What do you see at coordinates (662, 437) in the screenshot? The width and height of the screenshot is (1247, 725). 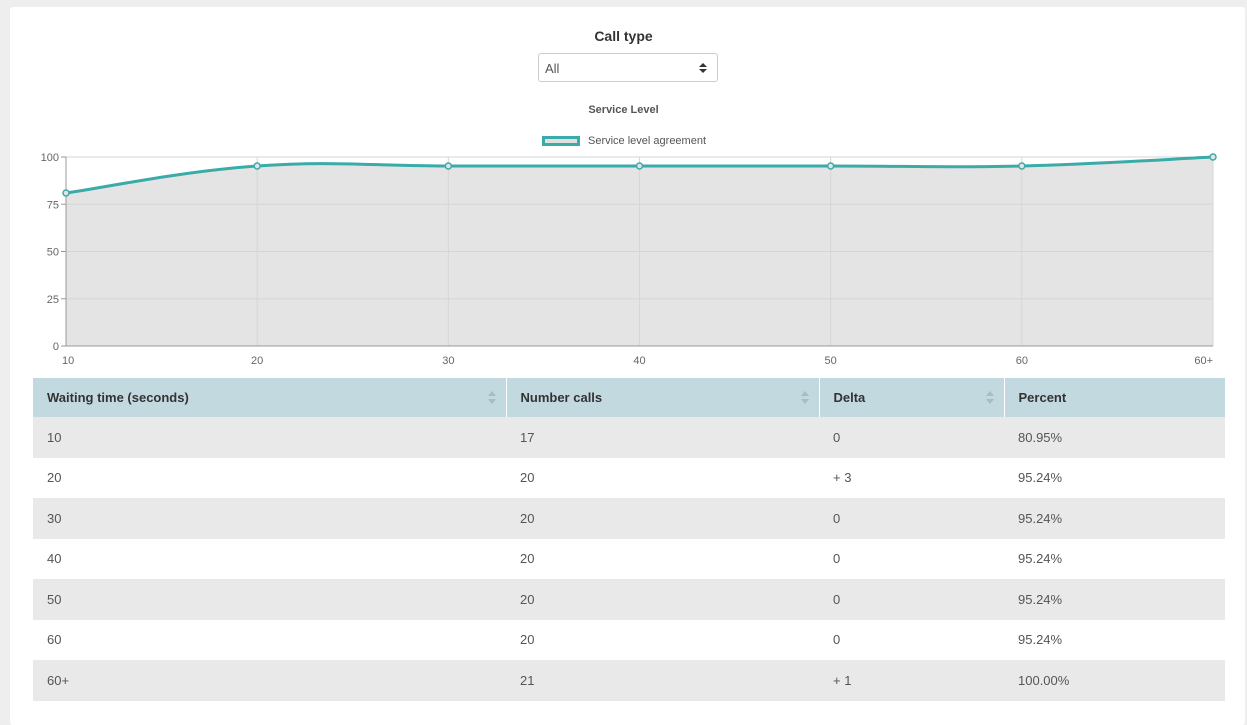 I see `cell-number-calls: 17` at bounding box center [662, 437].